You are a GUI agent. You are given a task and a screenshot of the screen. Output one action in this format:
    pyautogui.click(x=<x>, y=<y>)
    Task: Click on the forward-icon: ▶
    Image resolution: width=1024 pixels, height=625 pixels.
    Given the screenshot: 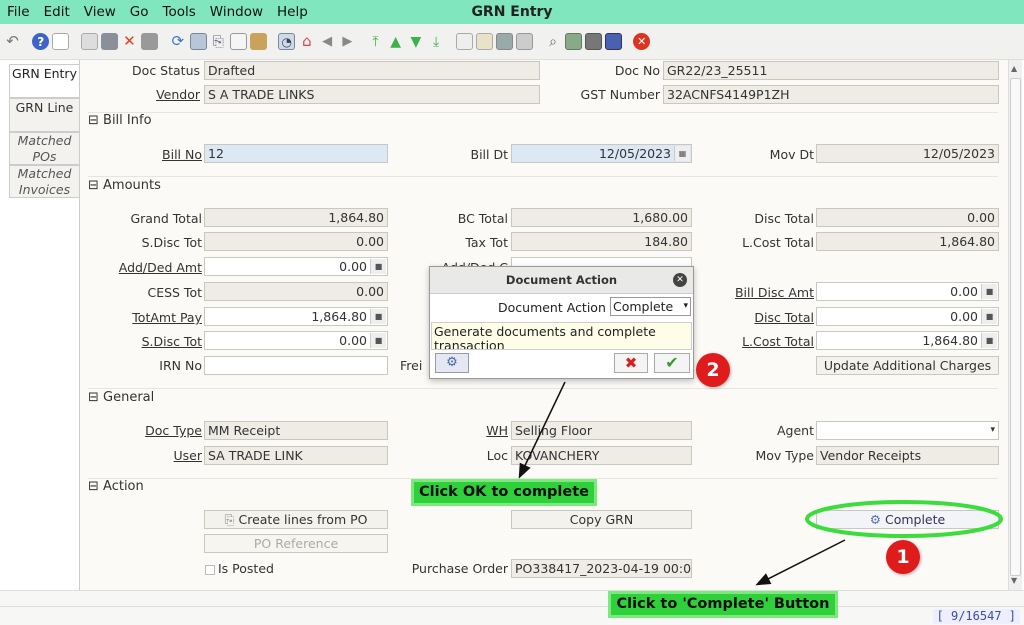 What is the action you would take?
    pyautogui.click(x=347, y=41)
    